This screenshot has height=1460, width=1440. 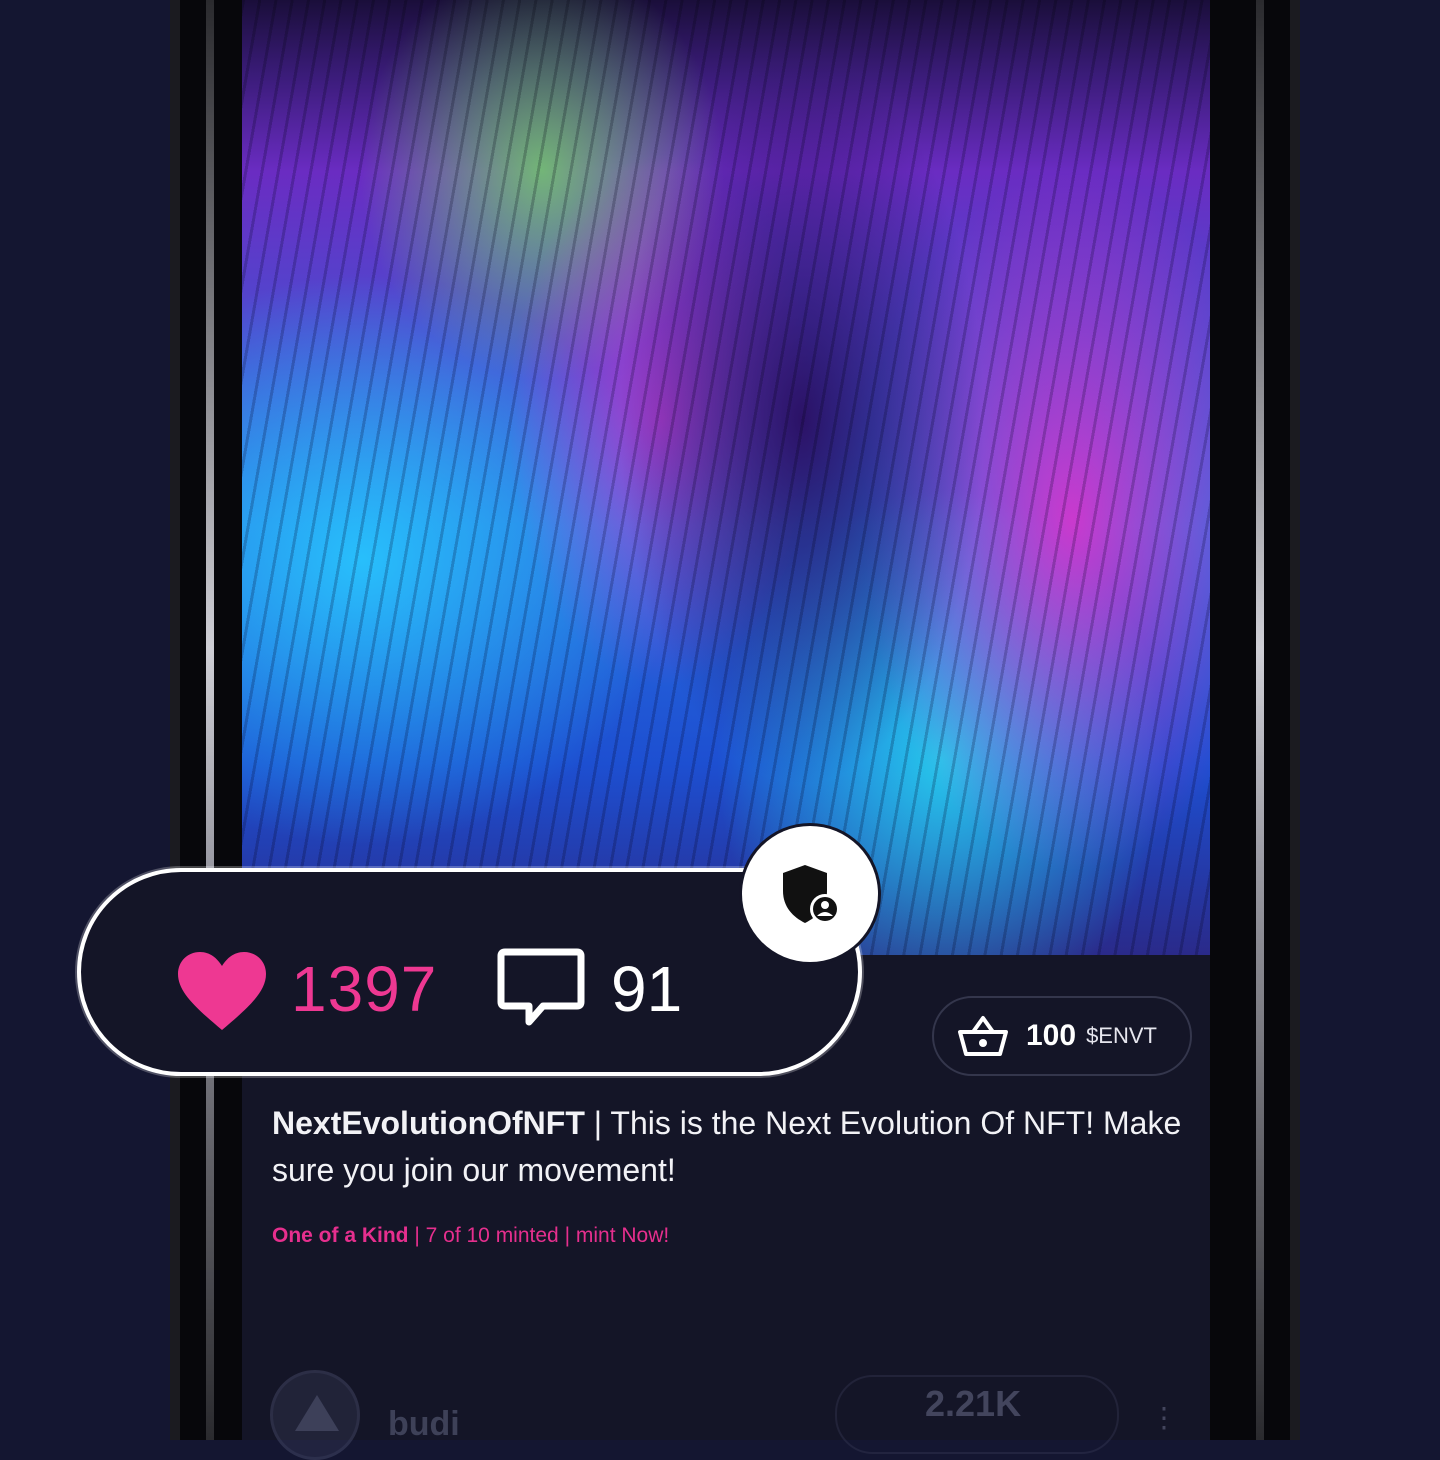 What do you see at coordinates (1121, 1035) in the screenshot?
I see `price-token: $ENVT` at bounding box center [1121, 1035].